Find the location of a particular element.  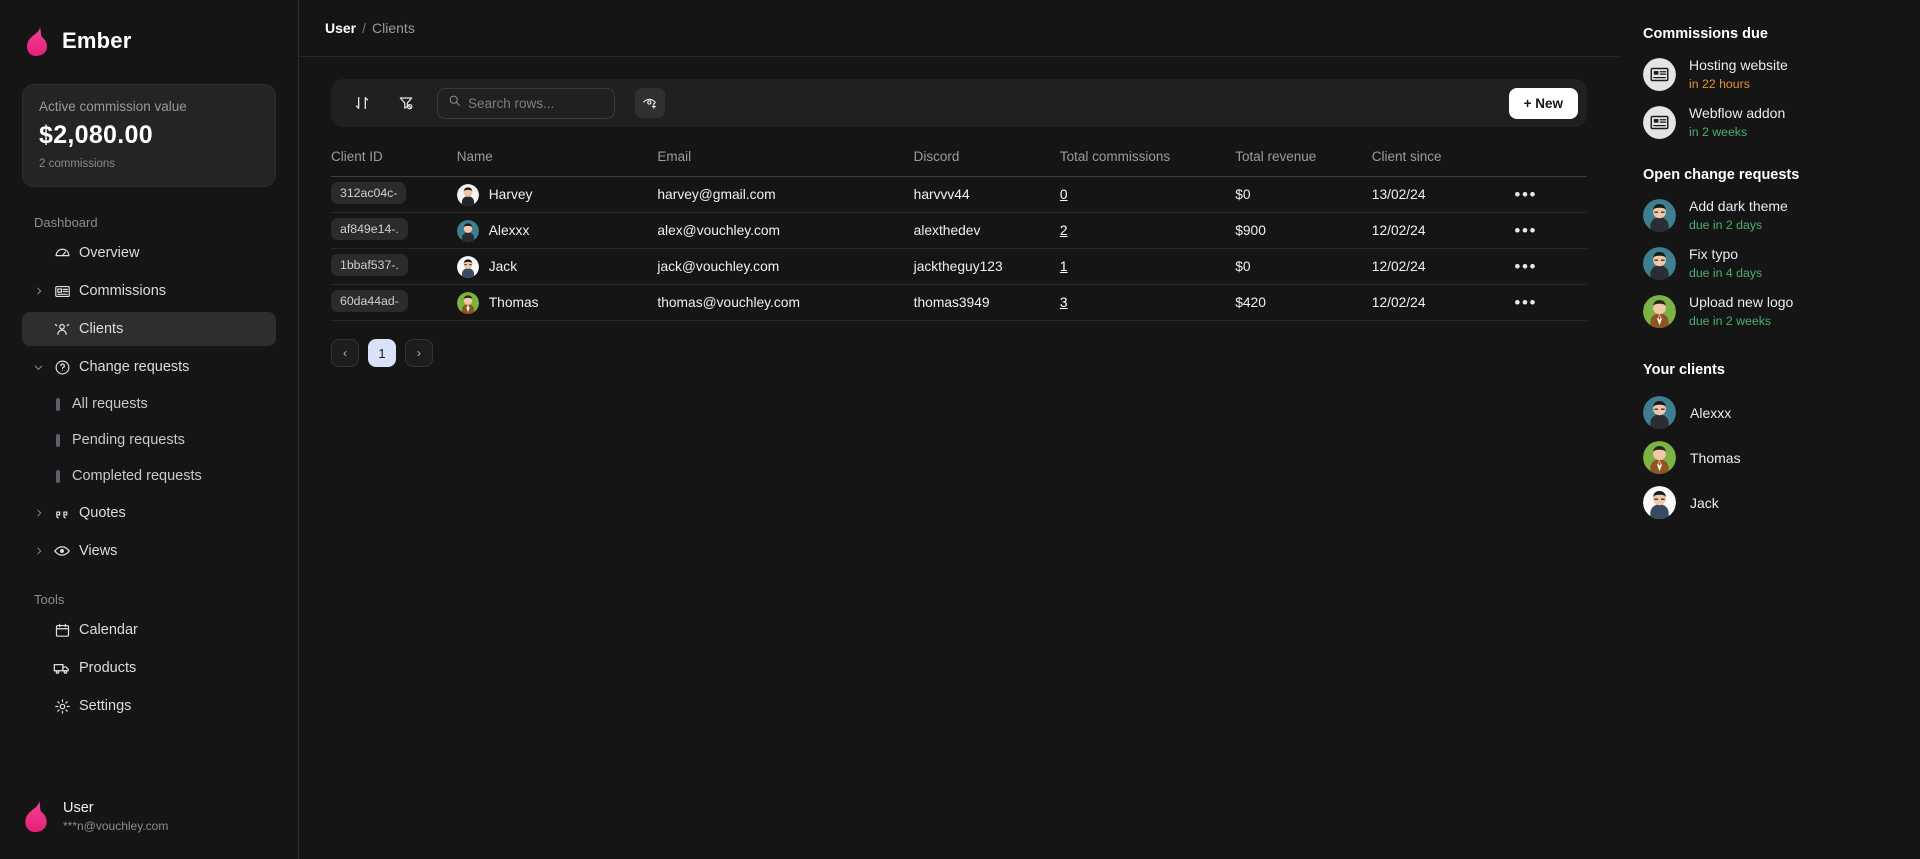

column-header-name: Name is located at coordinates (557, 158).